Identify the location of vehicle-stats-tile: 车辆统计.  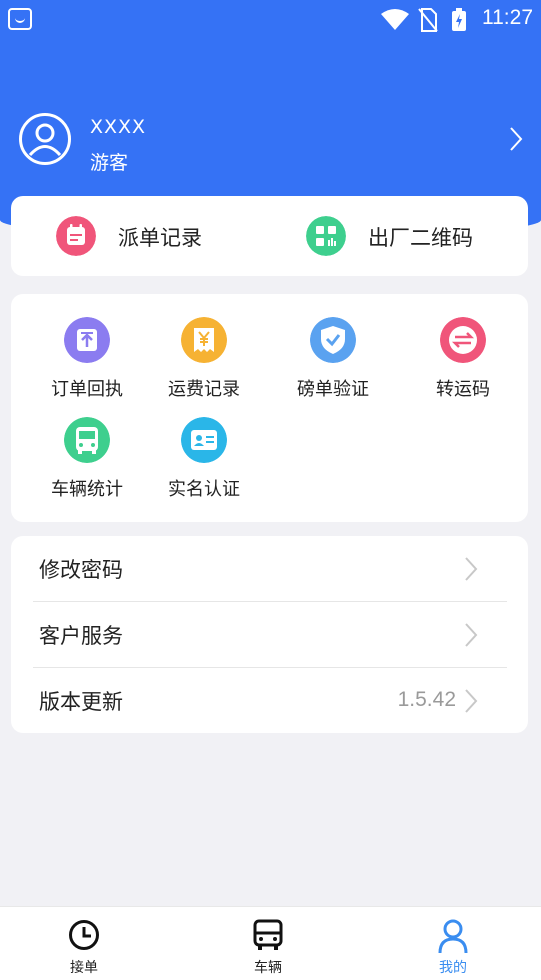
(87, 462).